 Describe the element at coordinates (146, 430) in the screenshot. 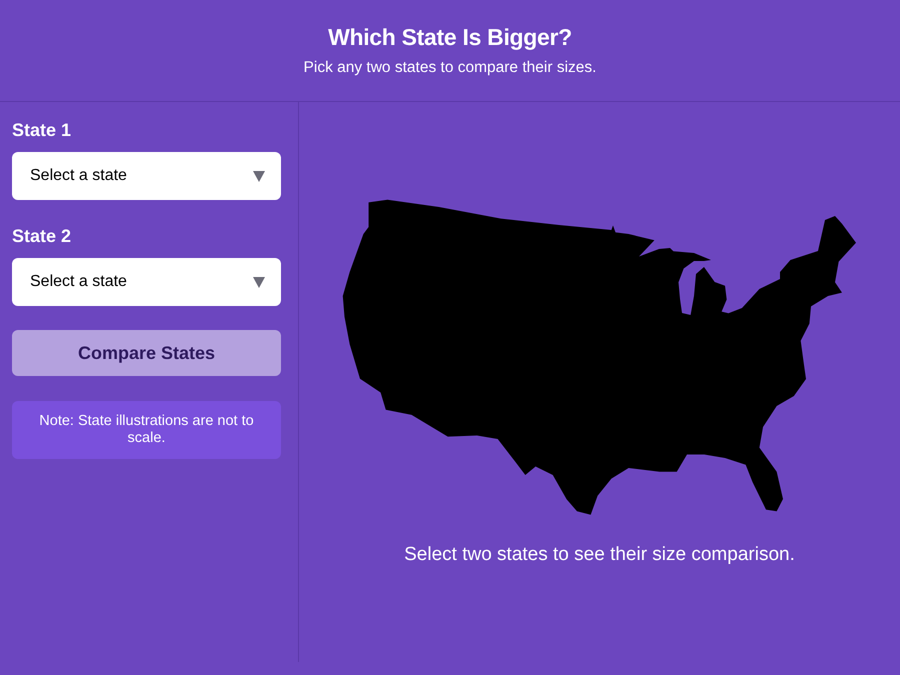

I see `note-text: Note: State illustrations are not to scale.` at that location.